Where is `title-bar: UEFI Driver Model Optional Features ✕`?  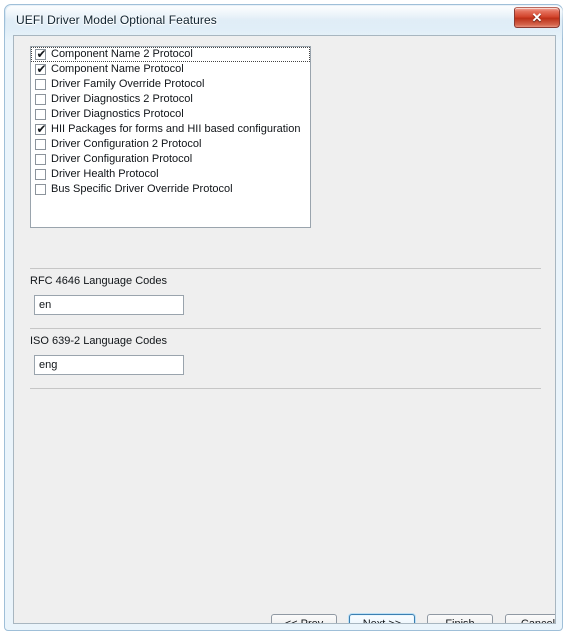
title-bar: UEFI Driver Model Optional Features ✕ is located at coordinates (284, 21).